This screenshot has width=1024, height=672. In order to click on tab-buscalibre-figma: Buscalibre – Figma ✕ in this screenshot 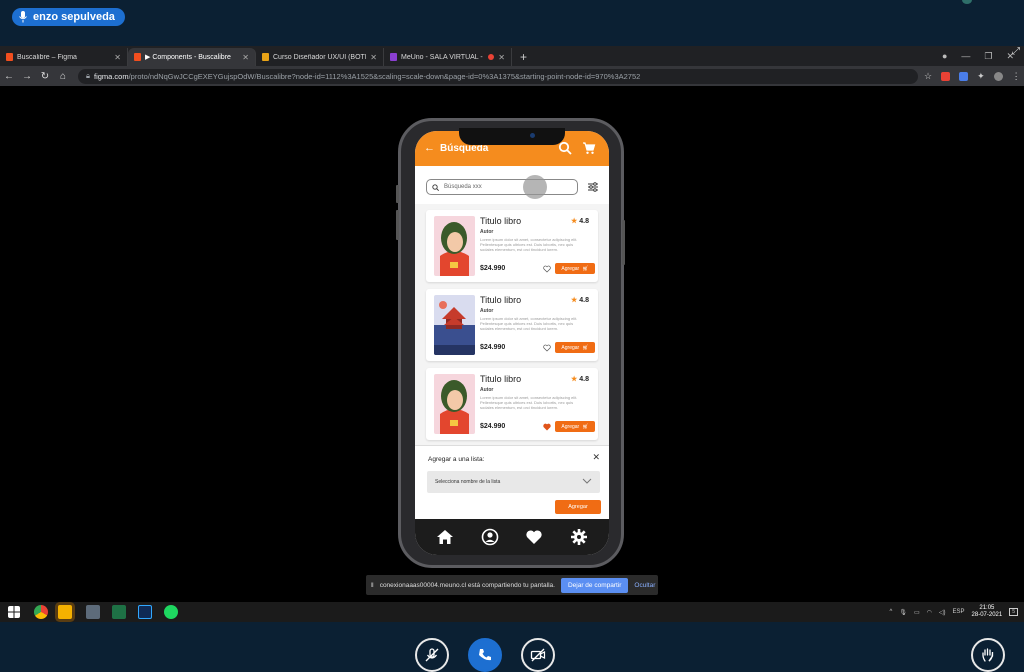, I will do `click(64, 57)`.